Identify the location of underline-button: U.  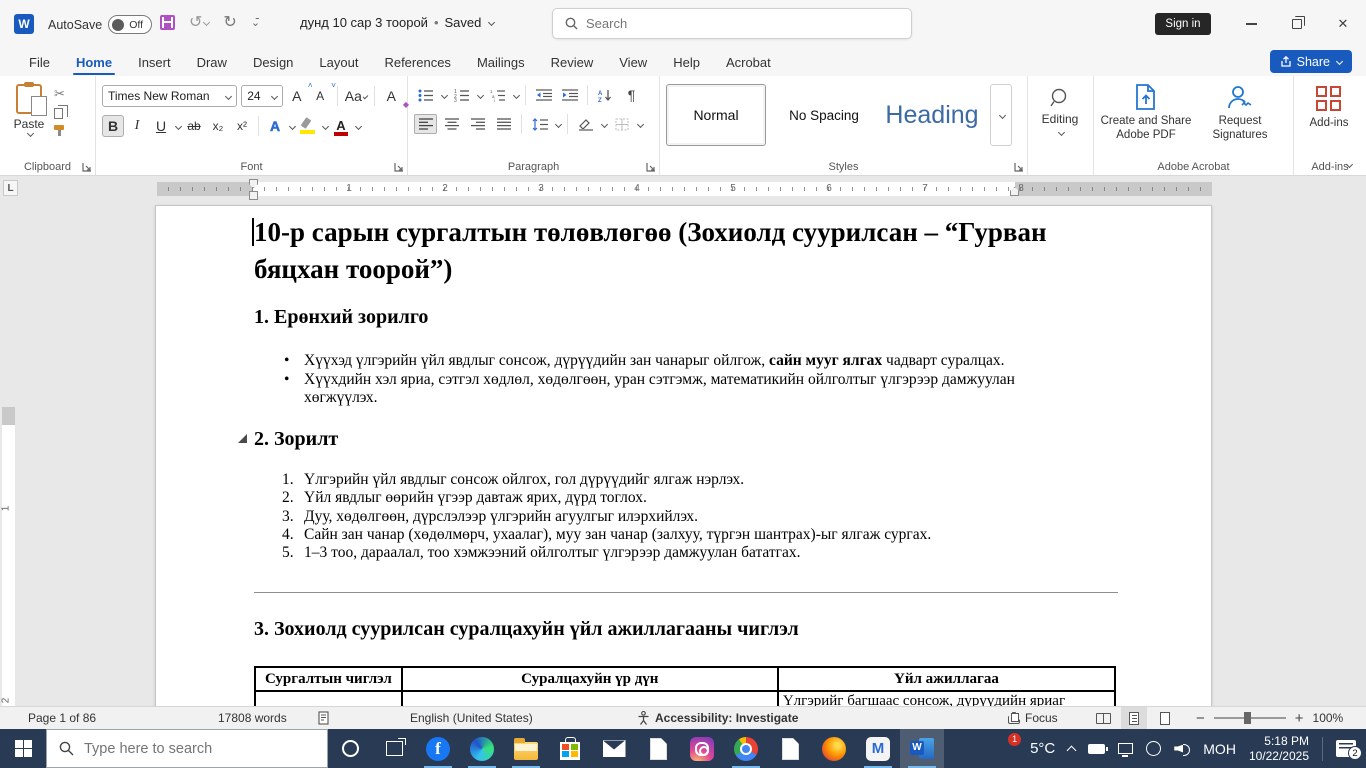
(161, 126).